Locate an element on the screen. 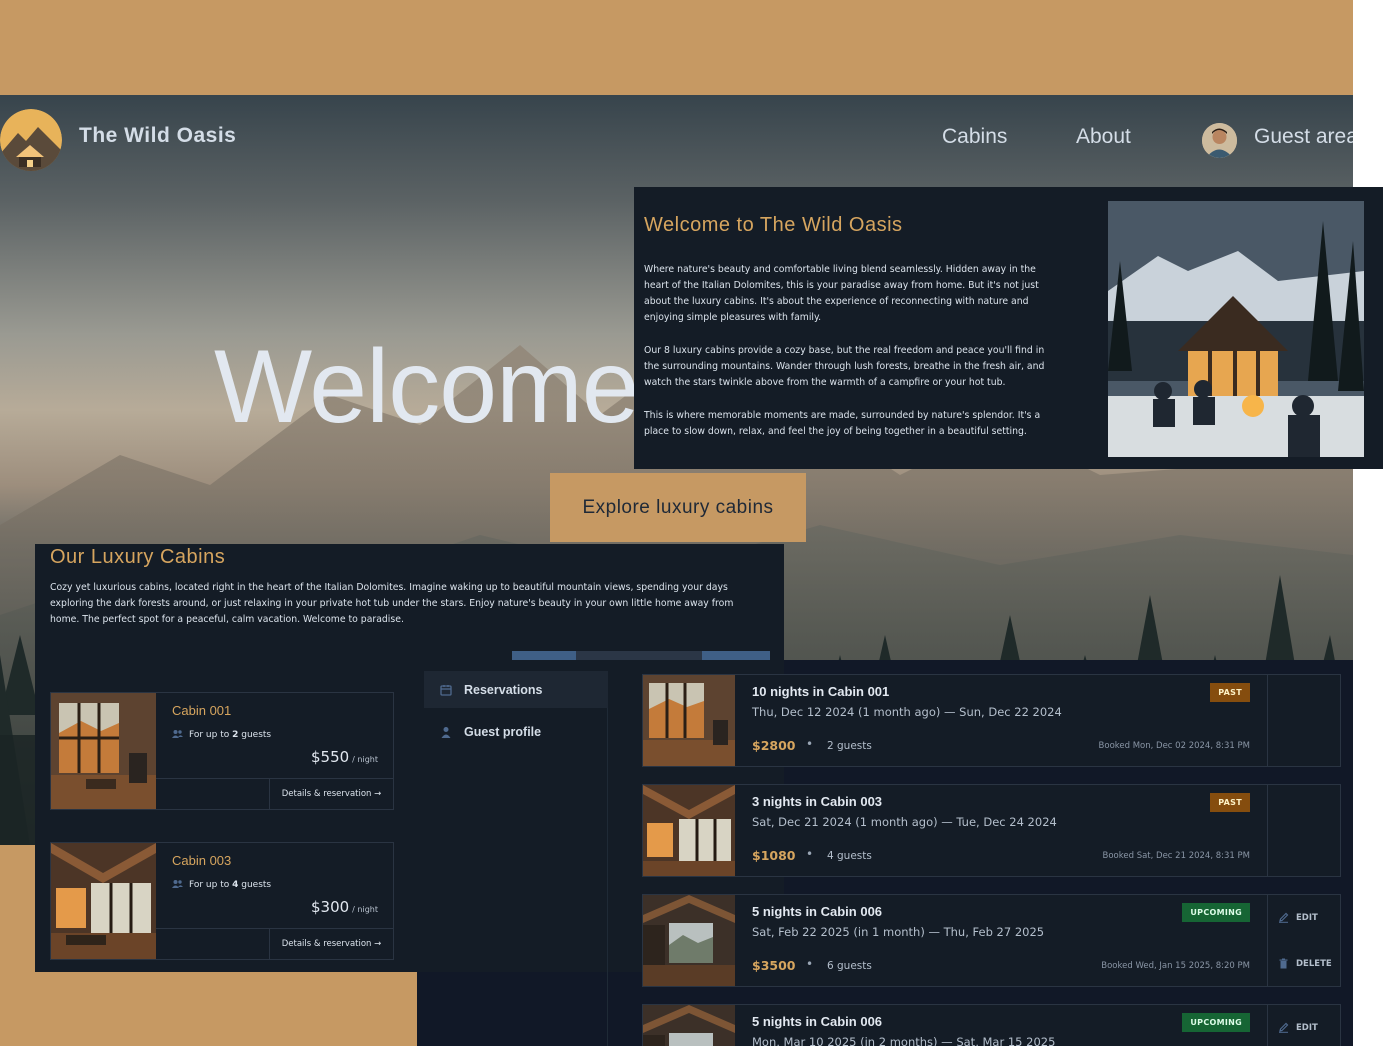  about-title: Welcome to The Wild Oasis is located at coordinates (773, 225).